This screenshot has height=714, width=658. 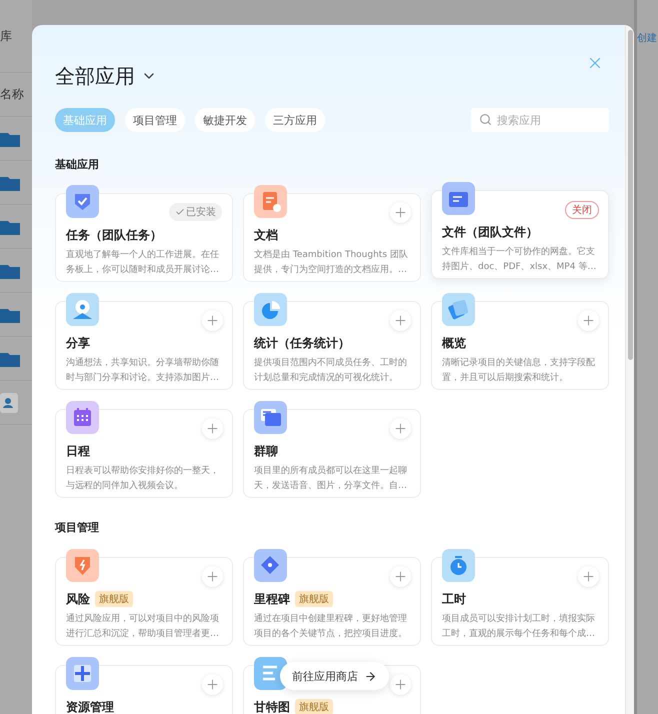 What do you see at coordinates (12, 94) in the screenshot?
I see `column-heading: 名称` at bounding box center [12, 94].